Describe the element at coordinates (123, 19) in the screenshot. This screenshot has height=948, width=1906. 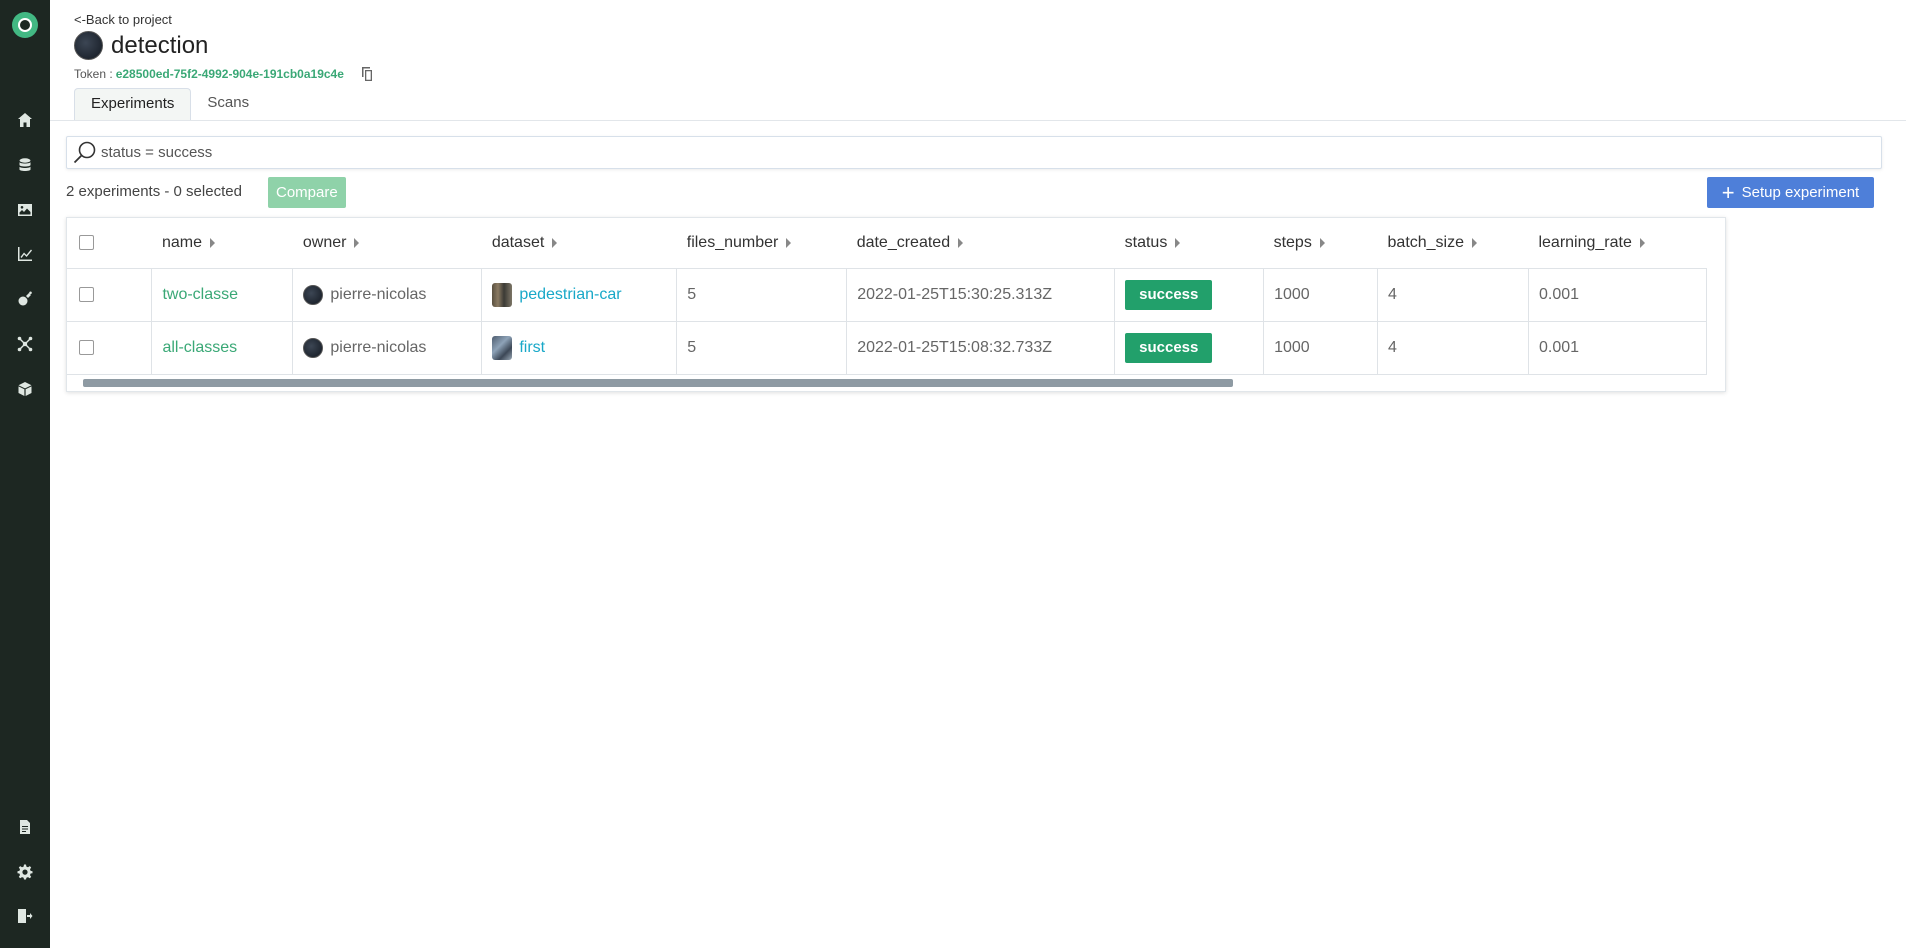
I see `back-to-project-link: <-Back to project` at that location.